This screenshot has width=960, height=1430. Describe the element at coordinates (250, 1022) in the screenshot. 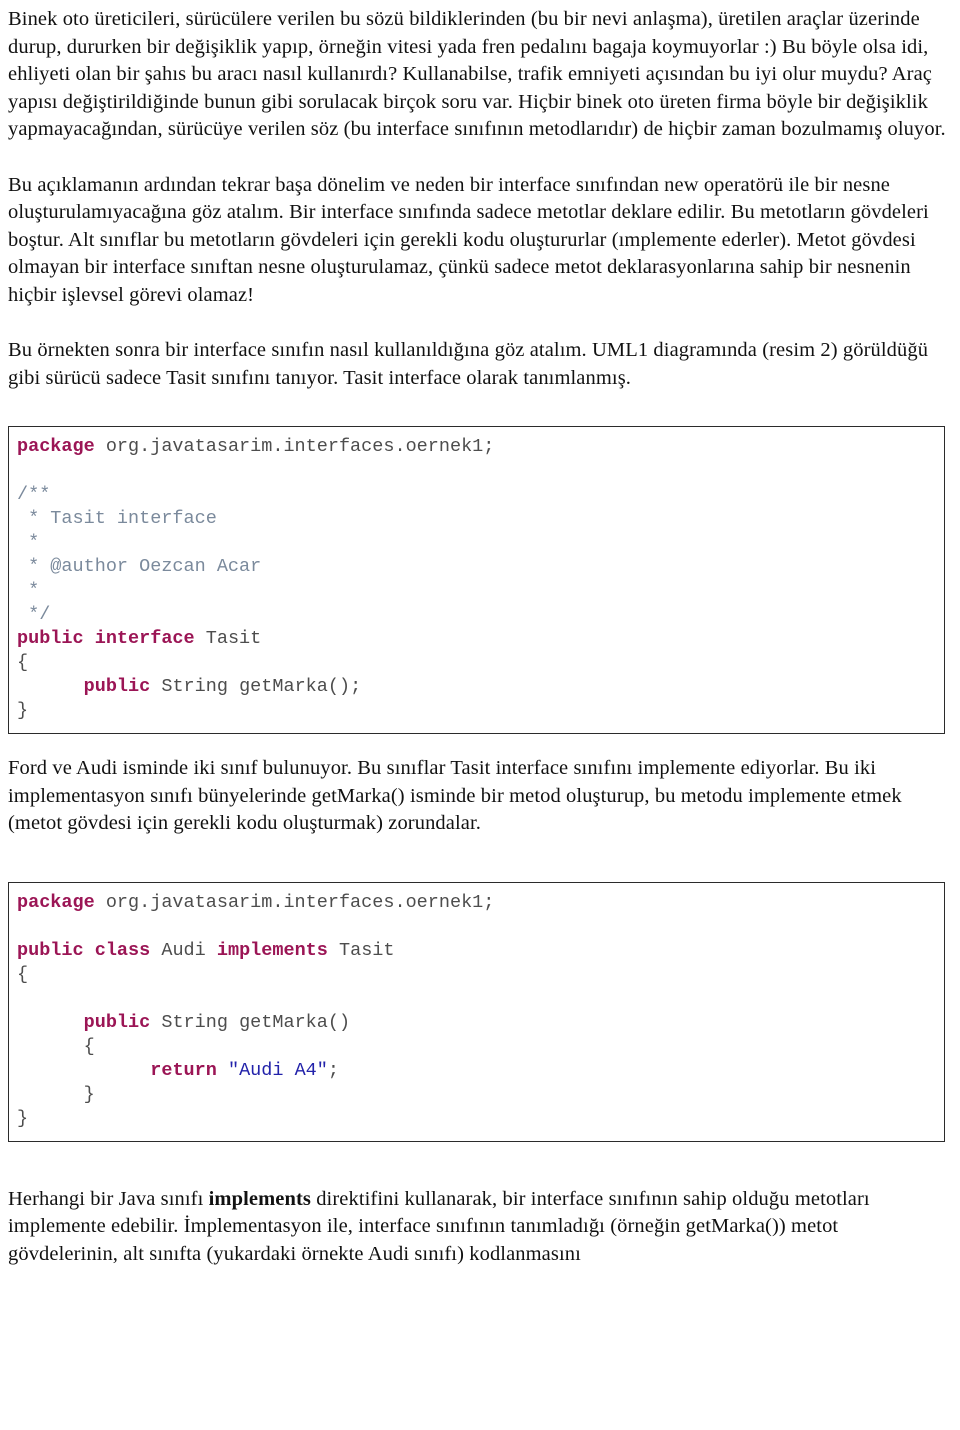

I see `code-token: String getMarka()` at that location.